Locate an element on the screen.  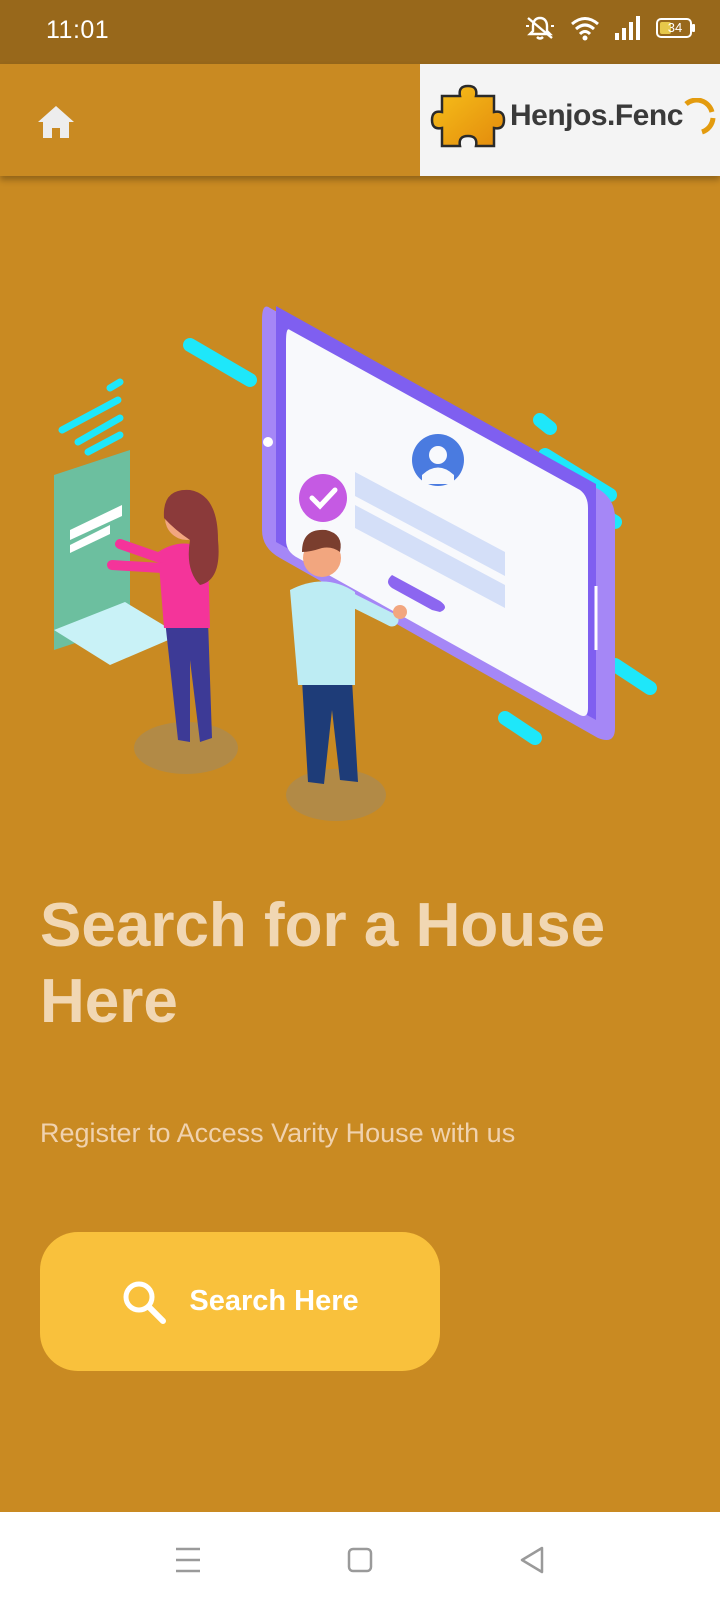
search-icon is located at coordinates (145, 1302).